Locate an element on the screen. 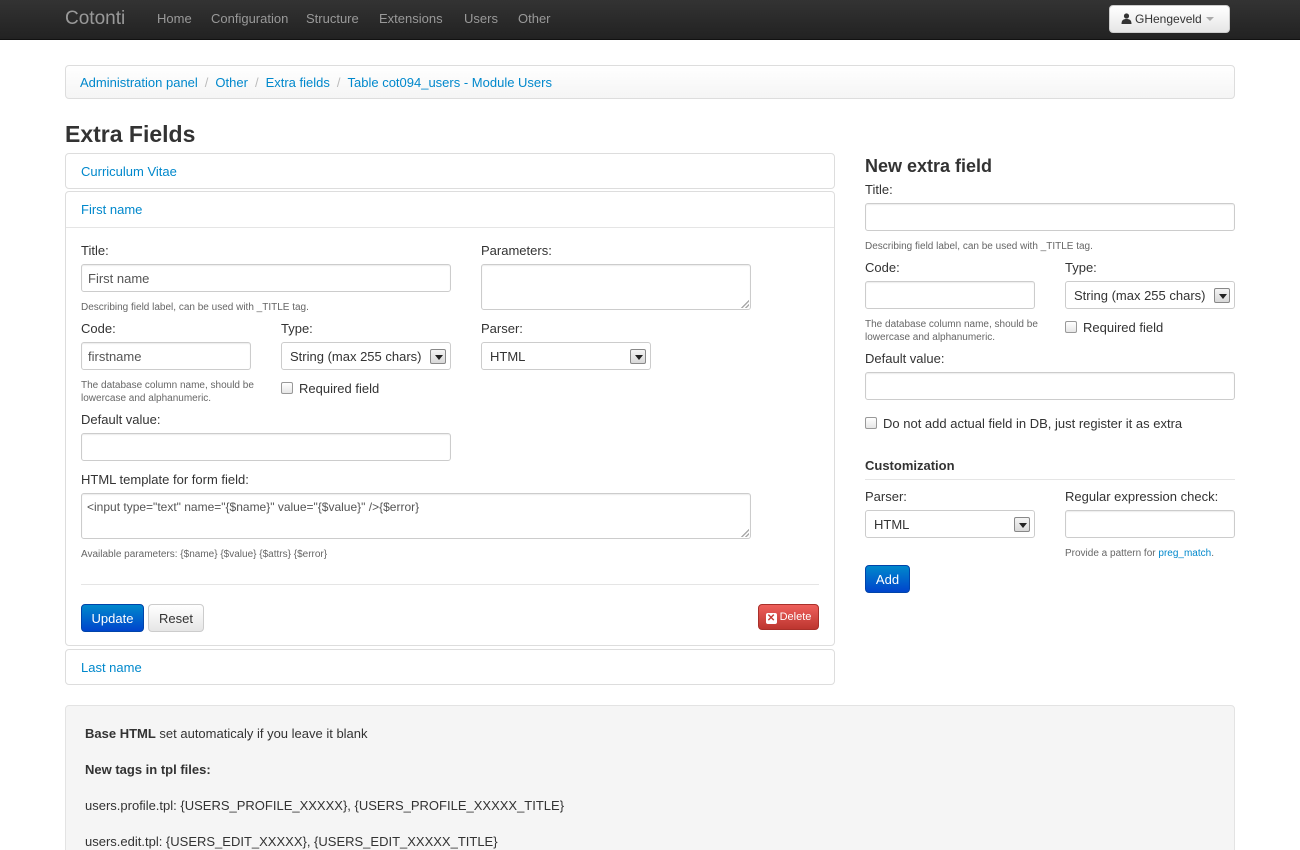 This screenshot has height=850, width=1300. user-menu-button: GHengeveld is located at coordinates (1169, 19).